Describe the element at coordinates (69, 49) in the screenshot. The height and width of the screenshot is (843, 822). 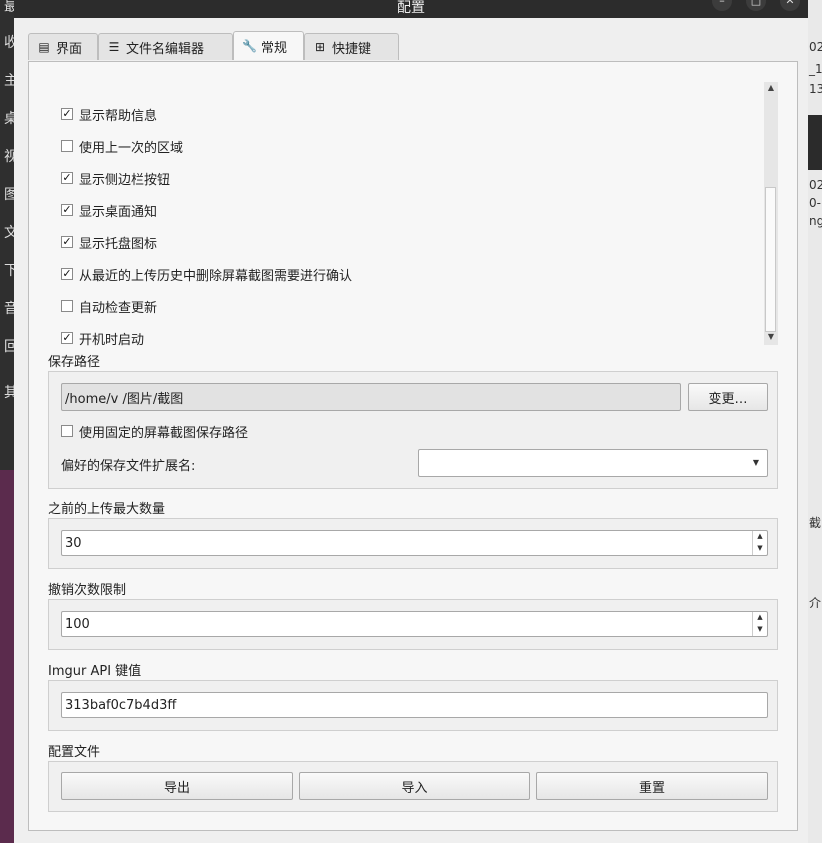
I see `tab-label: 界面` at that location.